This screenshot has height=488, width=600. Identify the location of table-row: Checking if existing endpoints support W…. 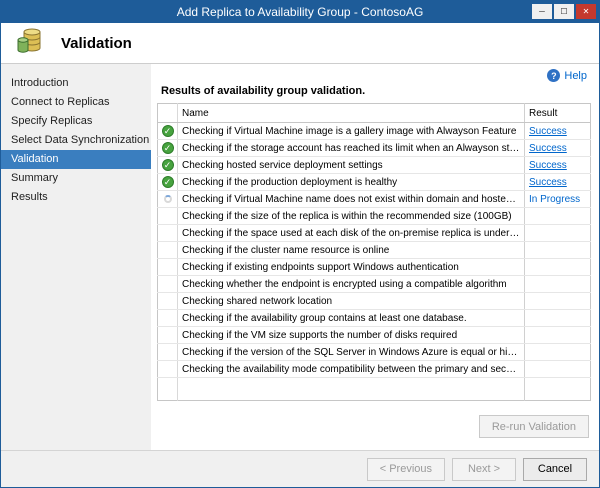
(374, 267).